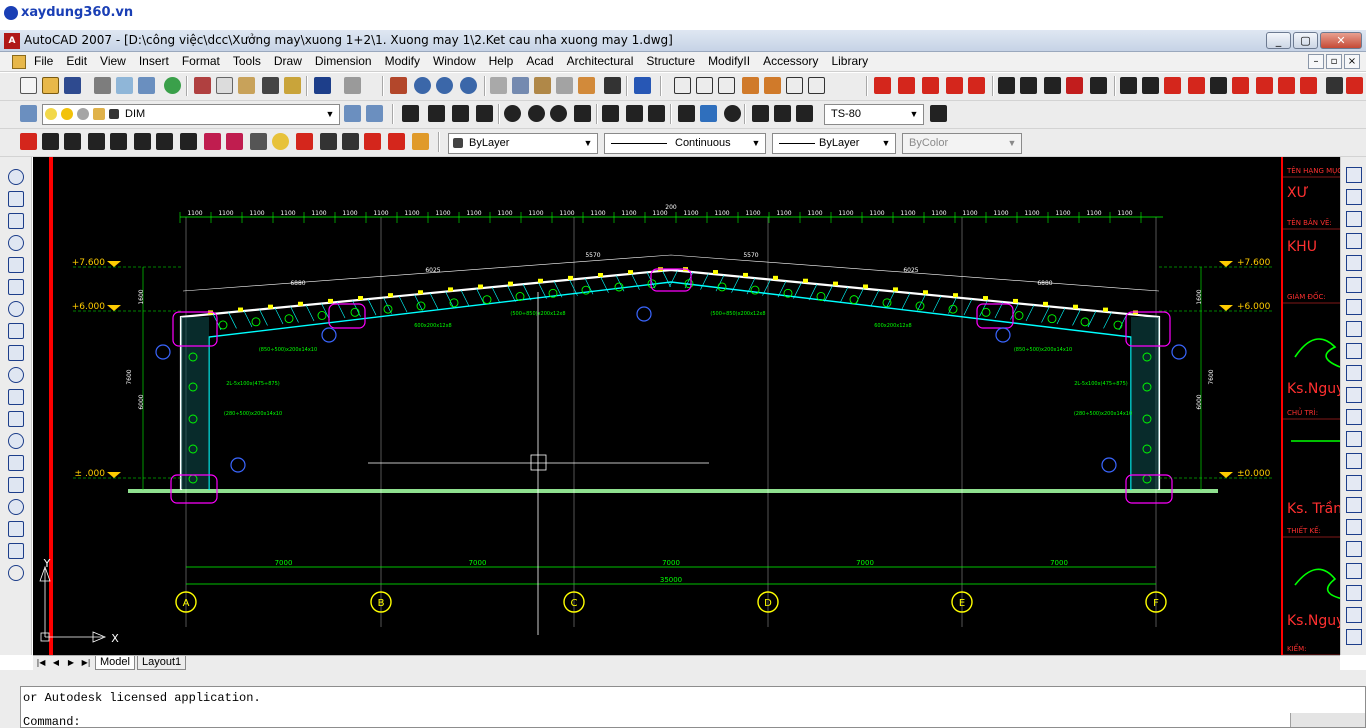 Image resolution: width=1366 pixels, height=728 pixels. What do you see at coordinates (1316, 61) in the screenshot?
I see `doc-minimize-button: –` at bounding box center [1316, 61].